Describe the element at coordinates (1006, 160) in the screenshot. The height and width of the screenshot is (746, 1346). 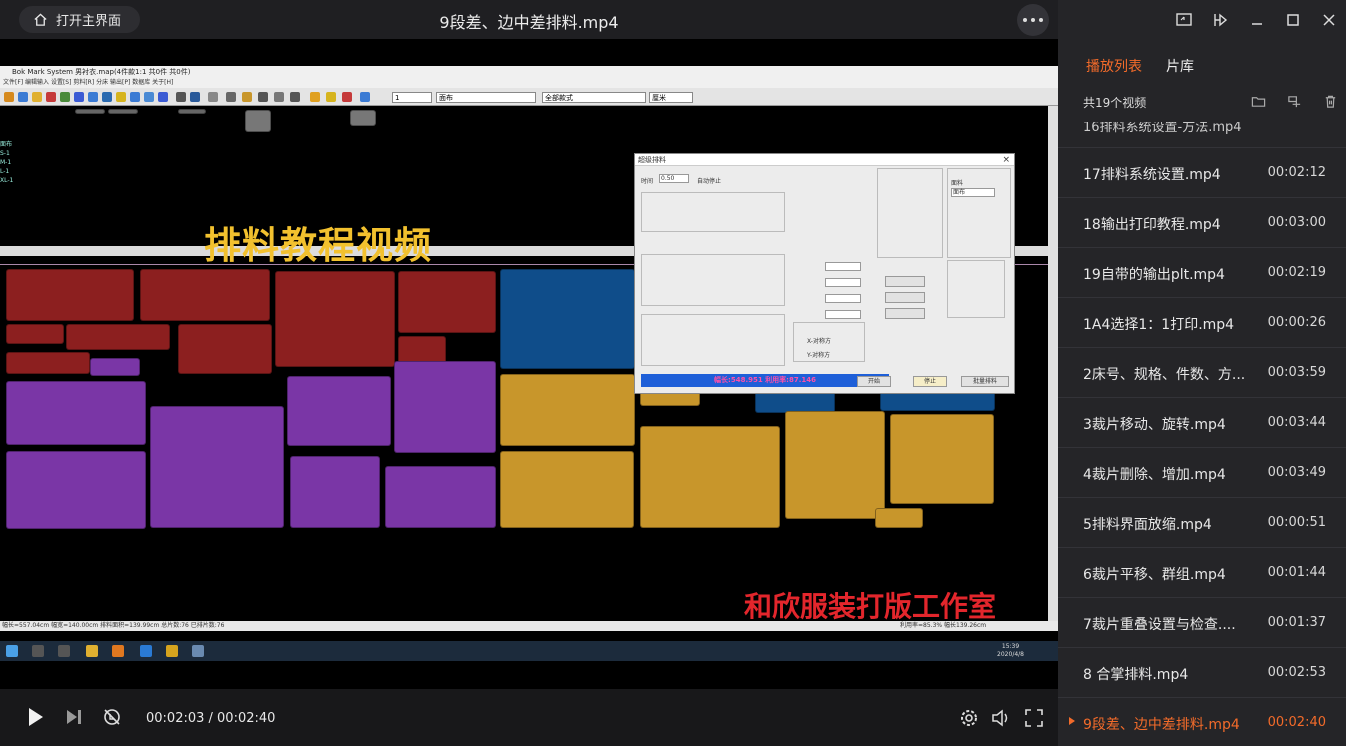
I see `dialog-close-icon: ×` at that location.